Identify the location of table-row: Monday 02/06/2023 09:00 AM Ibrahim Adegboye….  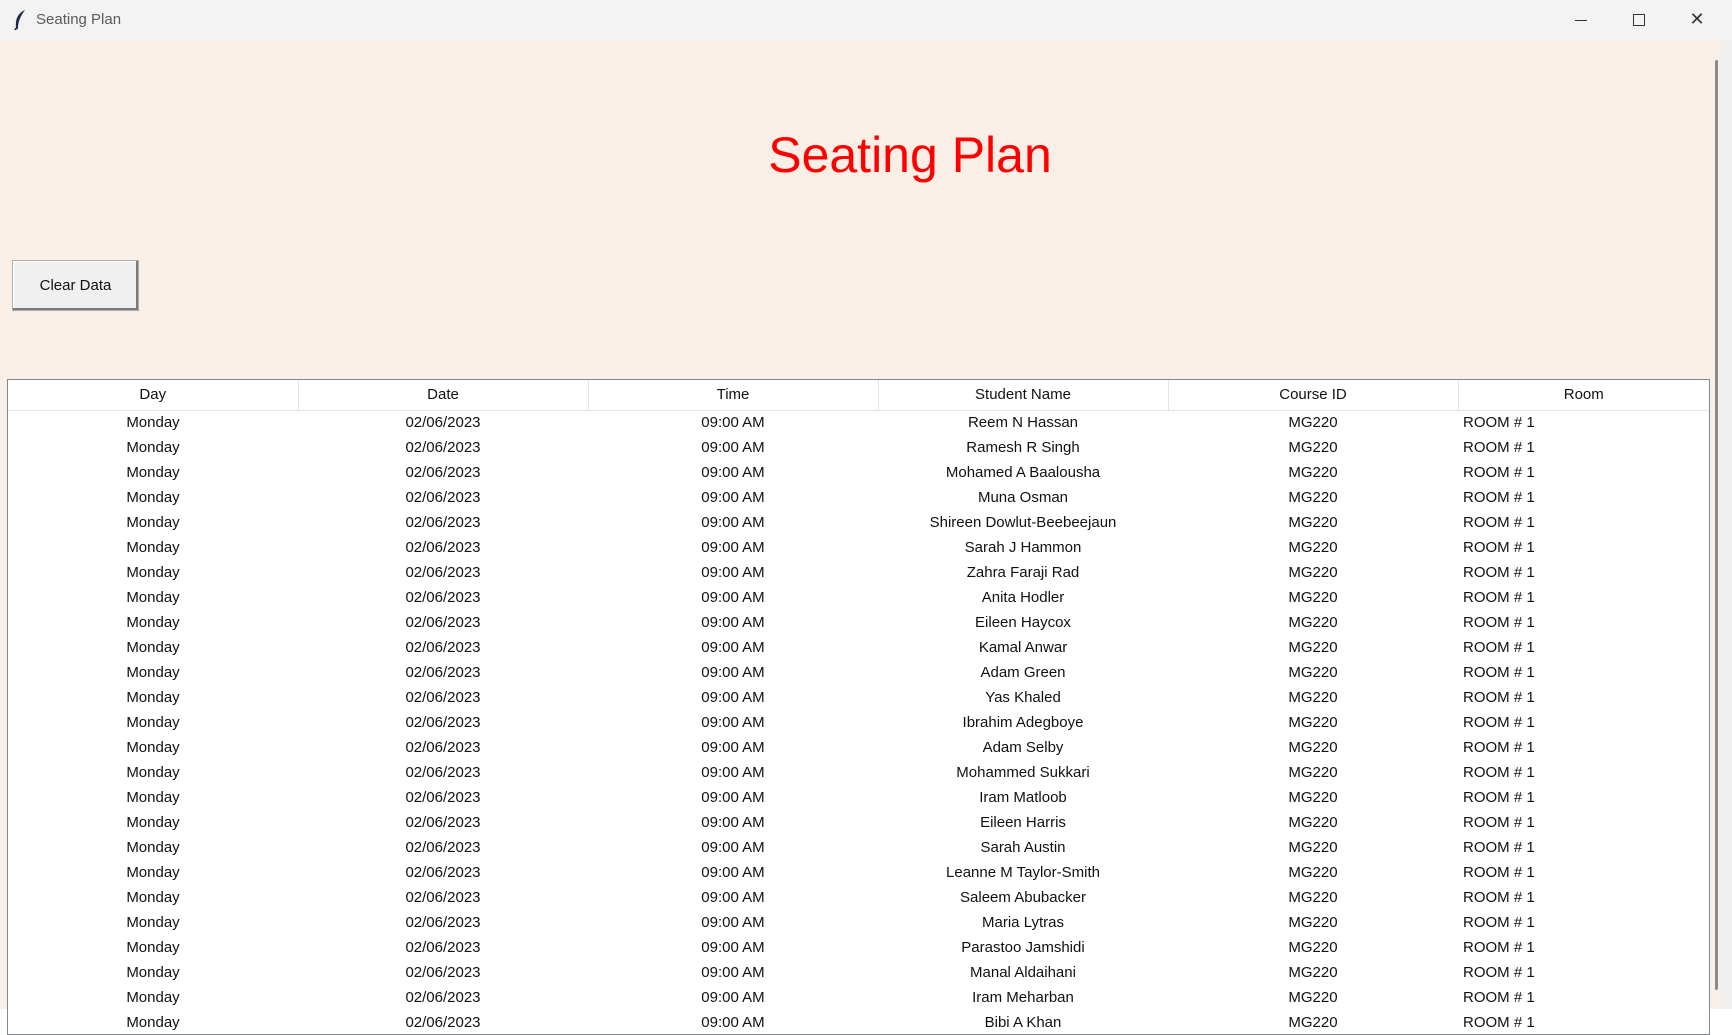
(858, 722).